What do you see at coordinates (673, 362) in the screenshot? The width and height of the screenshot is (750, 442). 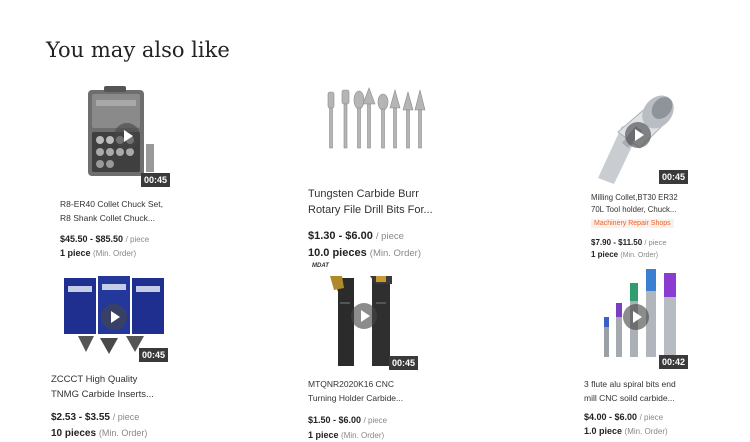 I see `video-duration: 00:42` at bounding box center [673, 362].